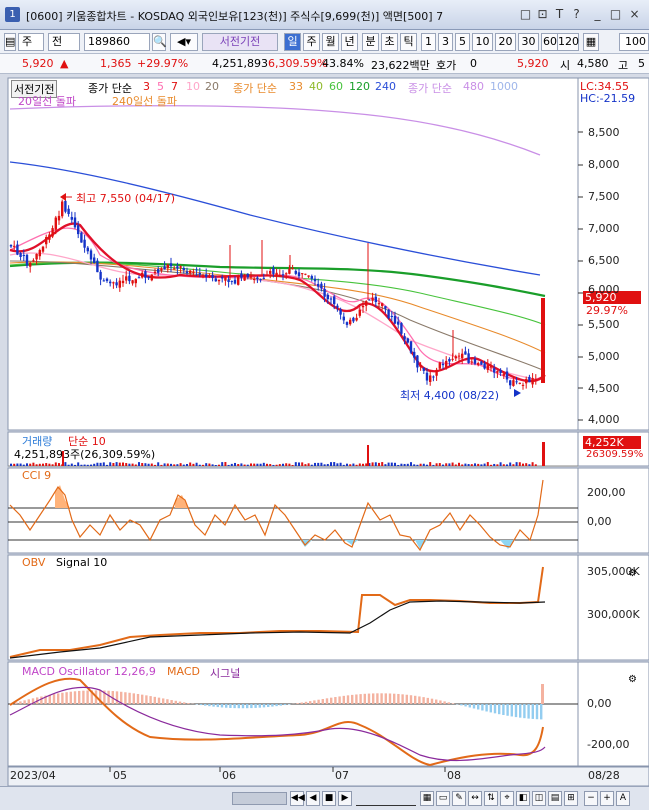 The width and height of the screenshot is (649, 810). I want to click on tab-month: 월, so click(330, 42).